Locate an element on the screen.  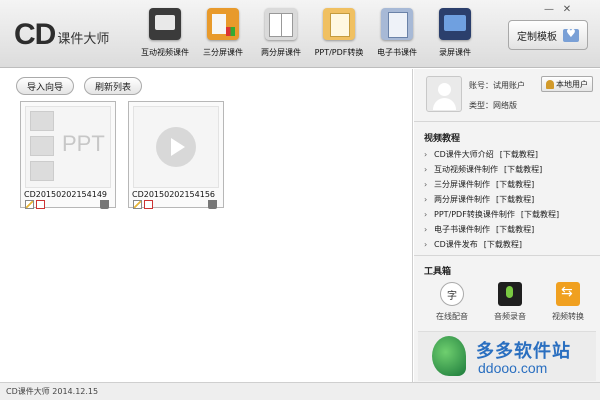
tutorial-item: › 三分屏课件制作 [下载教程] is located at coordinates (509, 184).